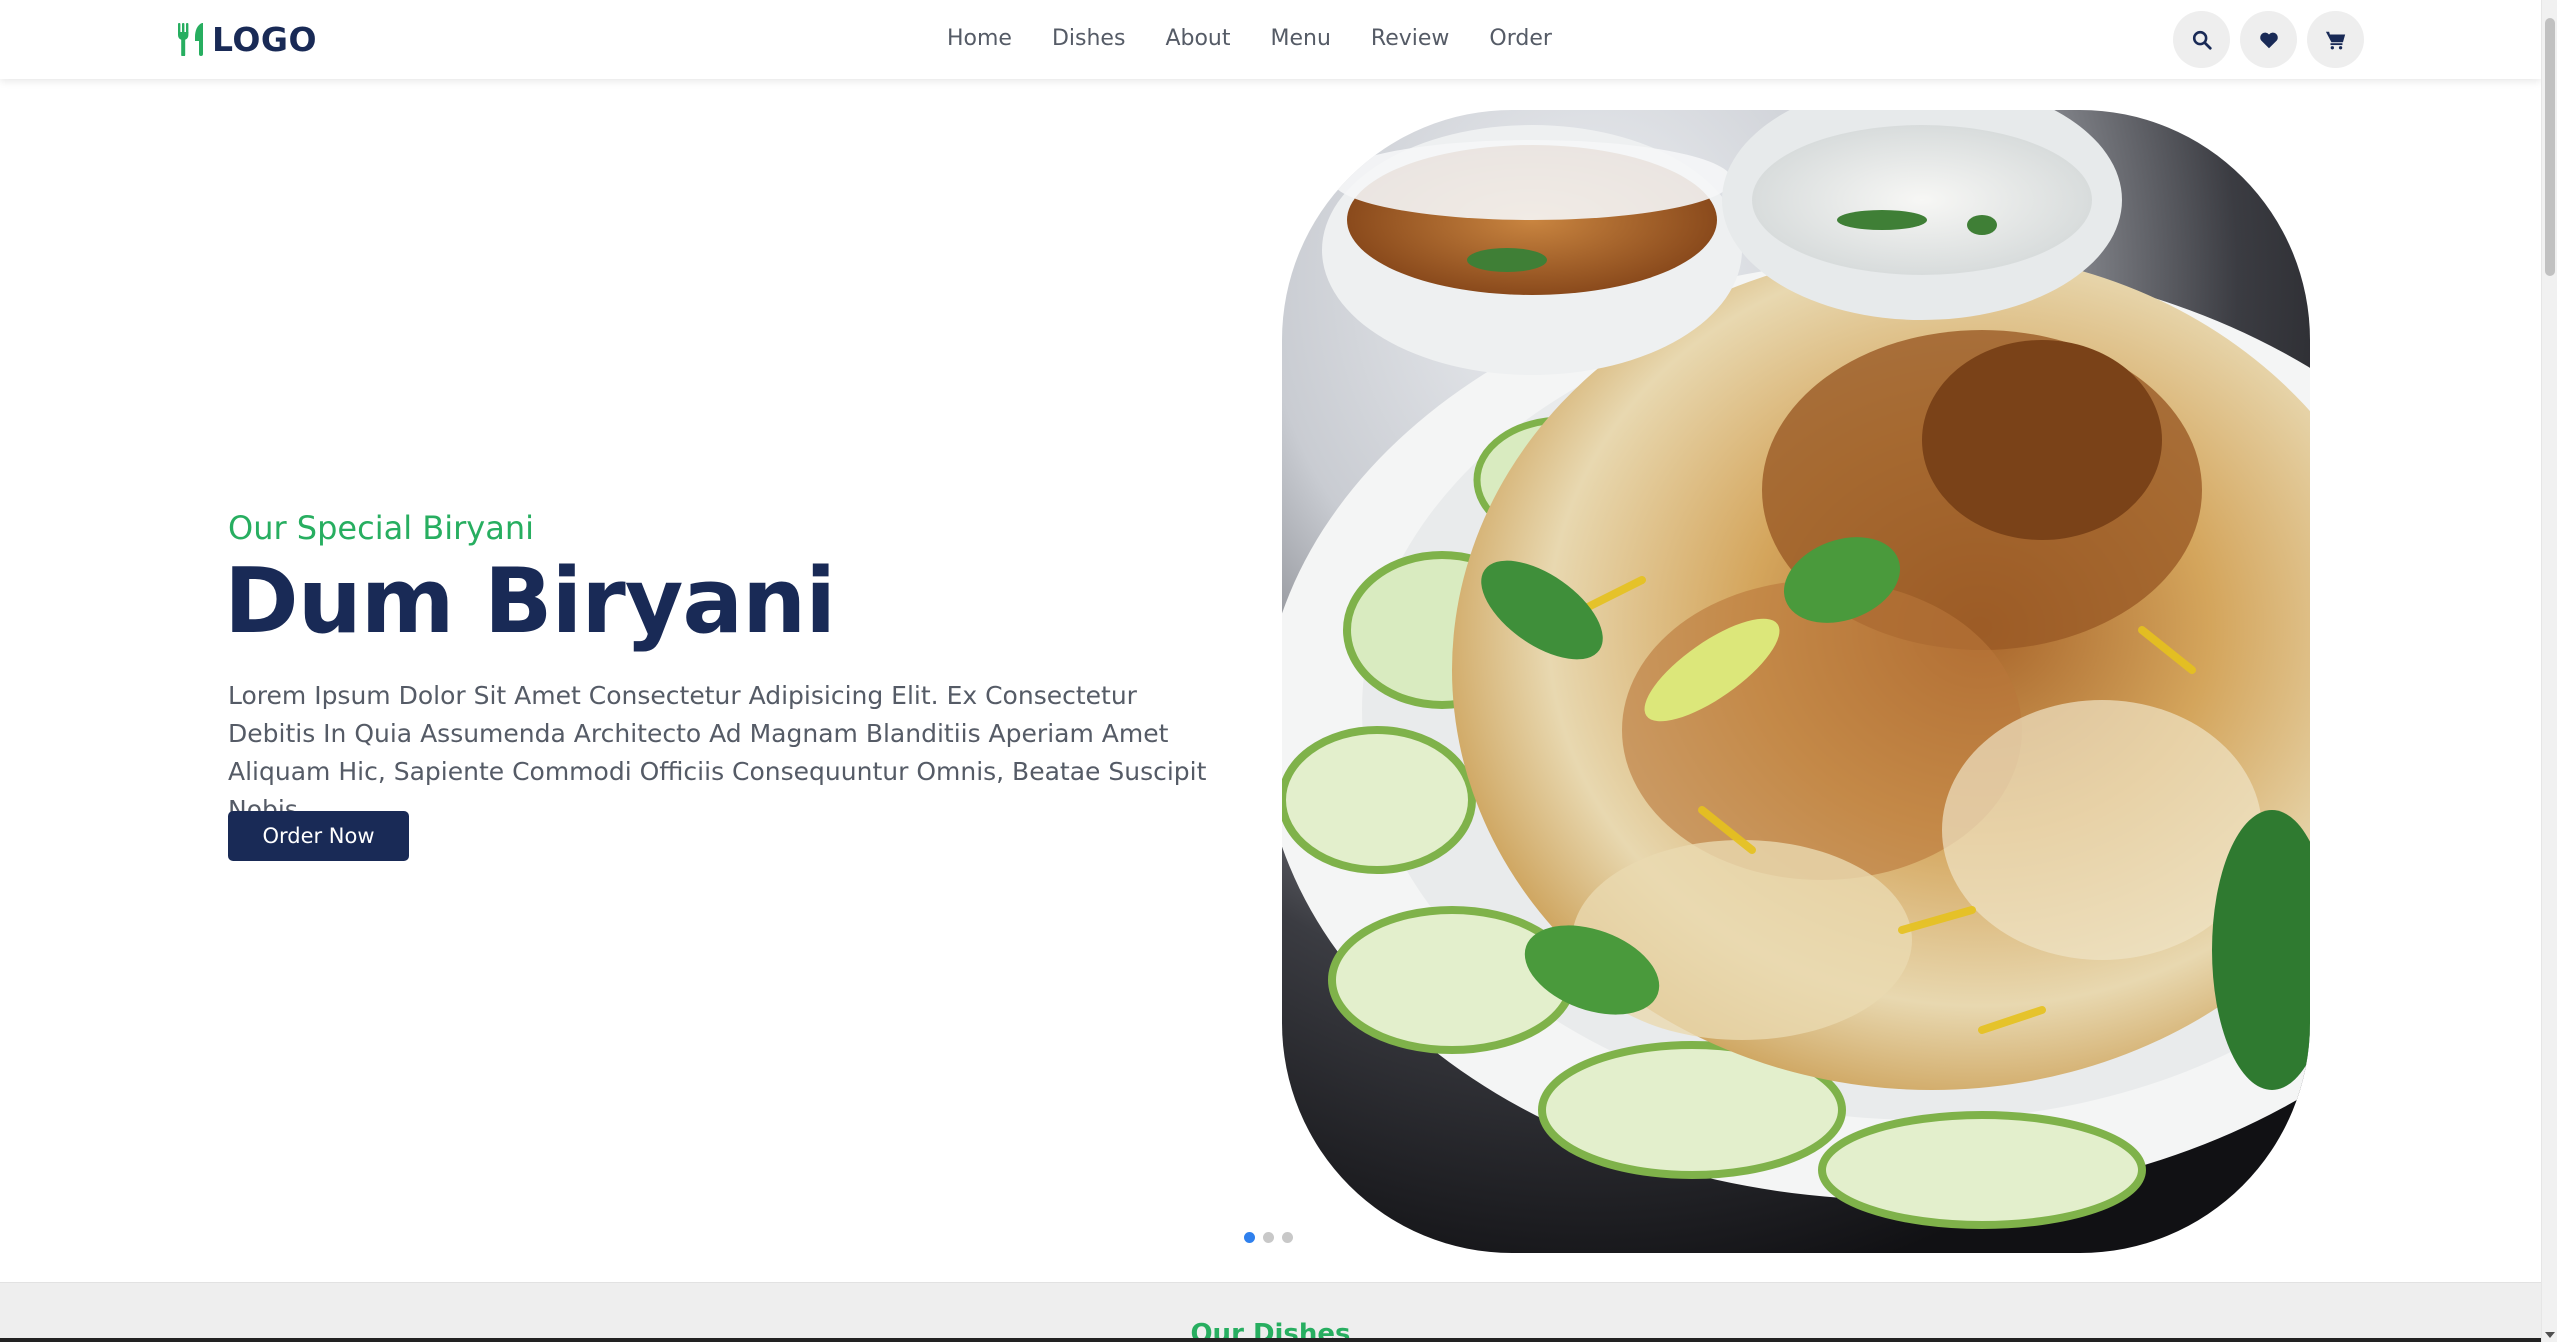  I want to click on slider-dots, so click(1268, 1237).